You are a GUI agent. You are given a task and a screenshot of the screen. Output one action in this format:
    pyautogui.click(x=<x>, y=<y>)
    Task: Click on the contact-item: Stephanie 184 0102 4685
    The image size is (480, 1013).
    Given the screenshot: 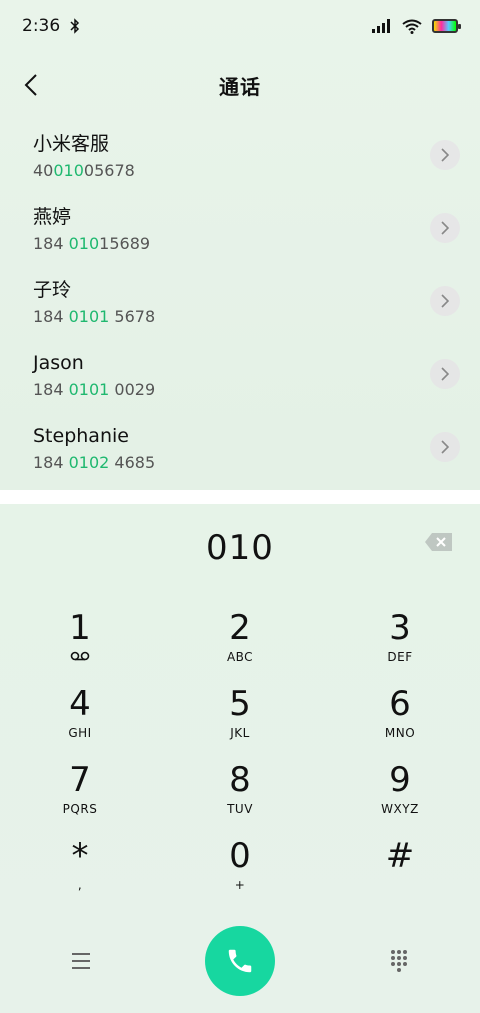 What is the action you would take?
    pyautogui.click(x=240, y=450)
    